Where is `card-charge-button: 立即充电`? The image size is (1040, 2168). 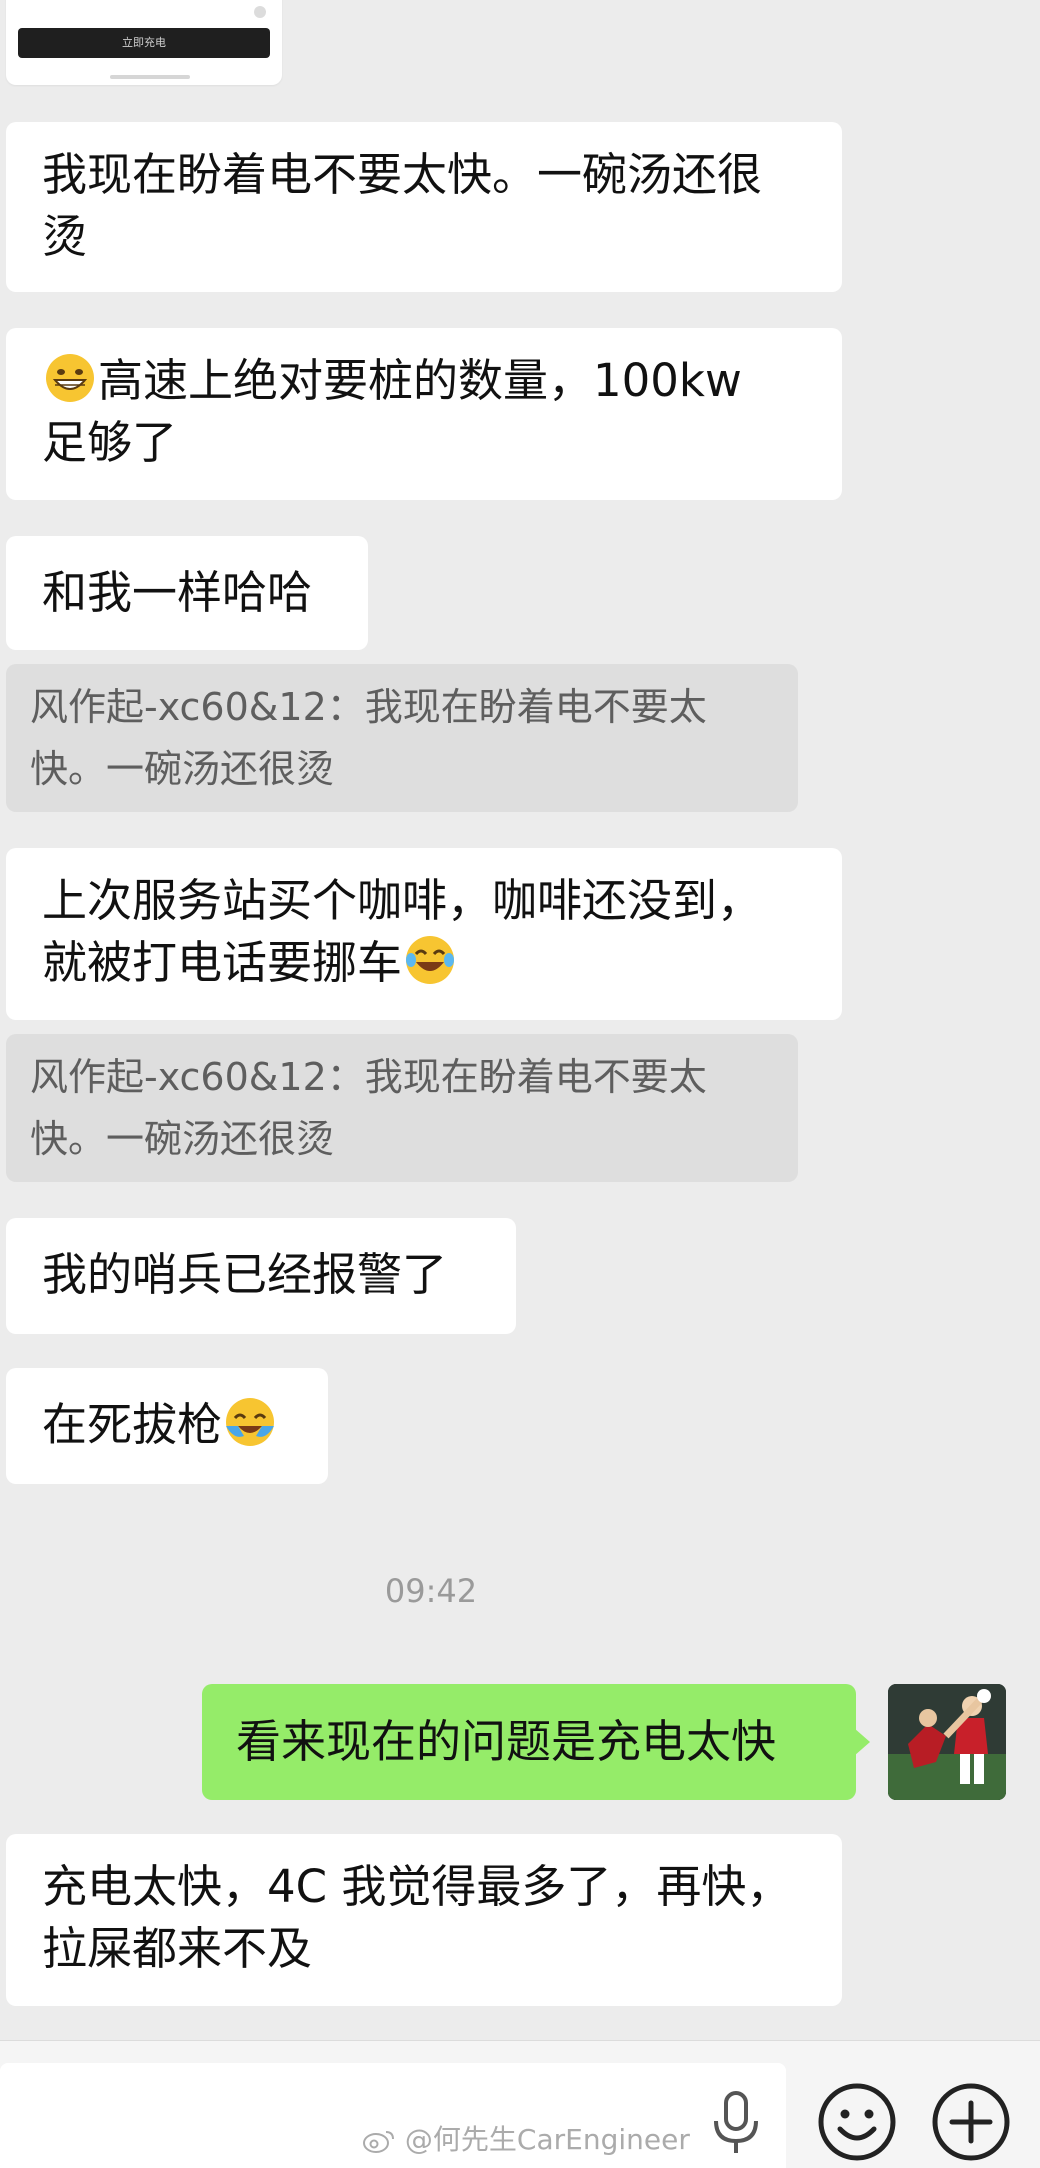 card-charge-button: 立即充电 is located at coordinates (144, 43).